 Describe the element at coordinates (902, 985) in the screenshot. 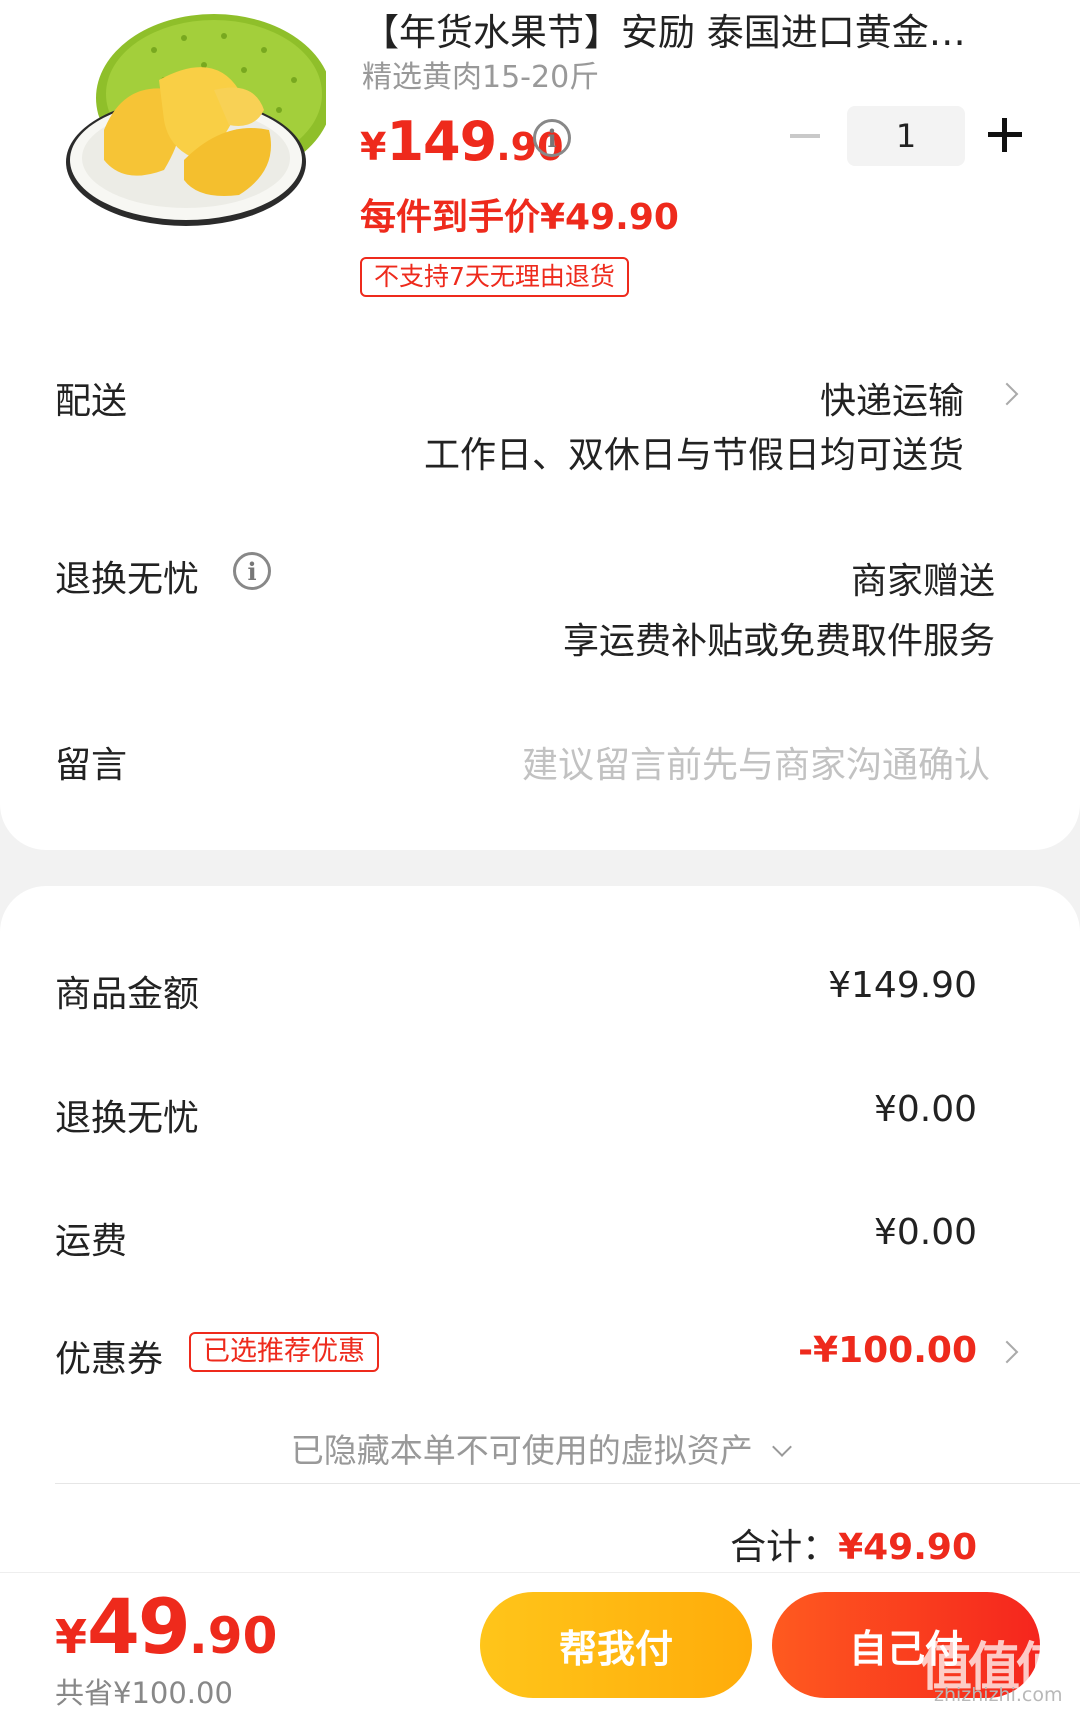

I see `goods-amount-value: ¥149.90` at that location.